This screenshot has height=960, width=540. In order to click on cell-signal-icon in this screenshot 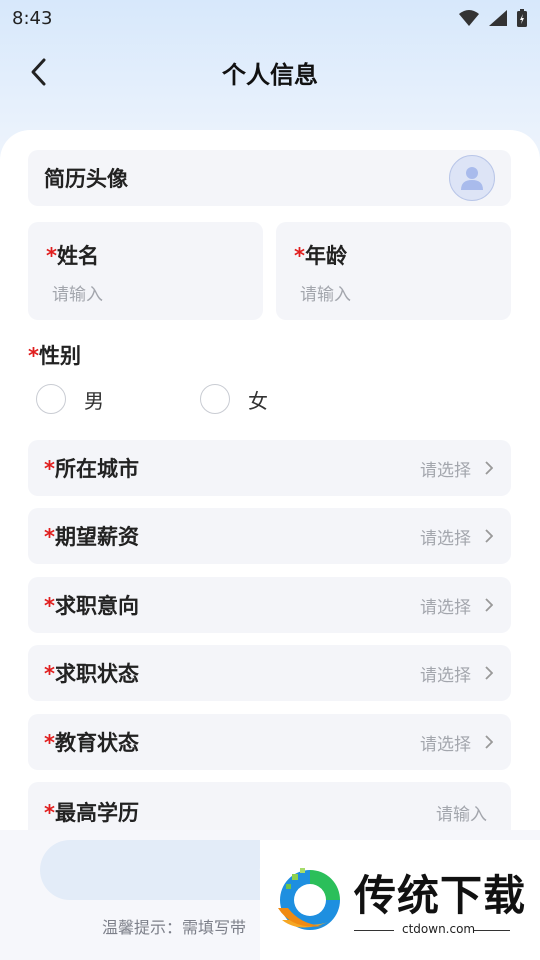, I will do `click(498, 18)`.